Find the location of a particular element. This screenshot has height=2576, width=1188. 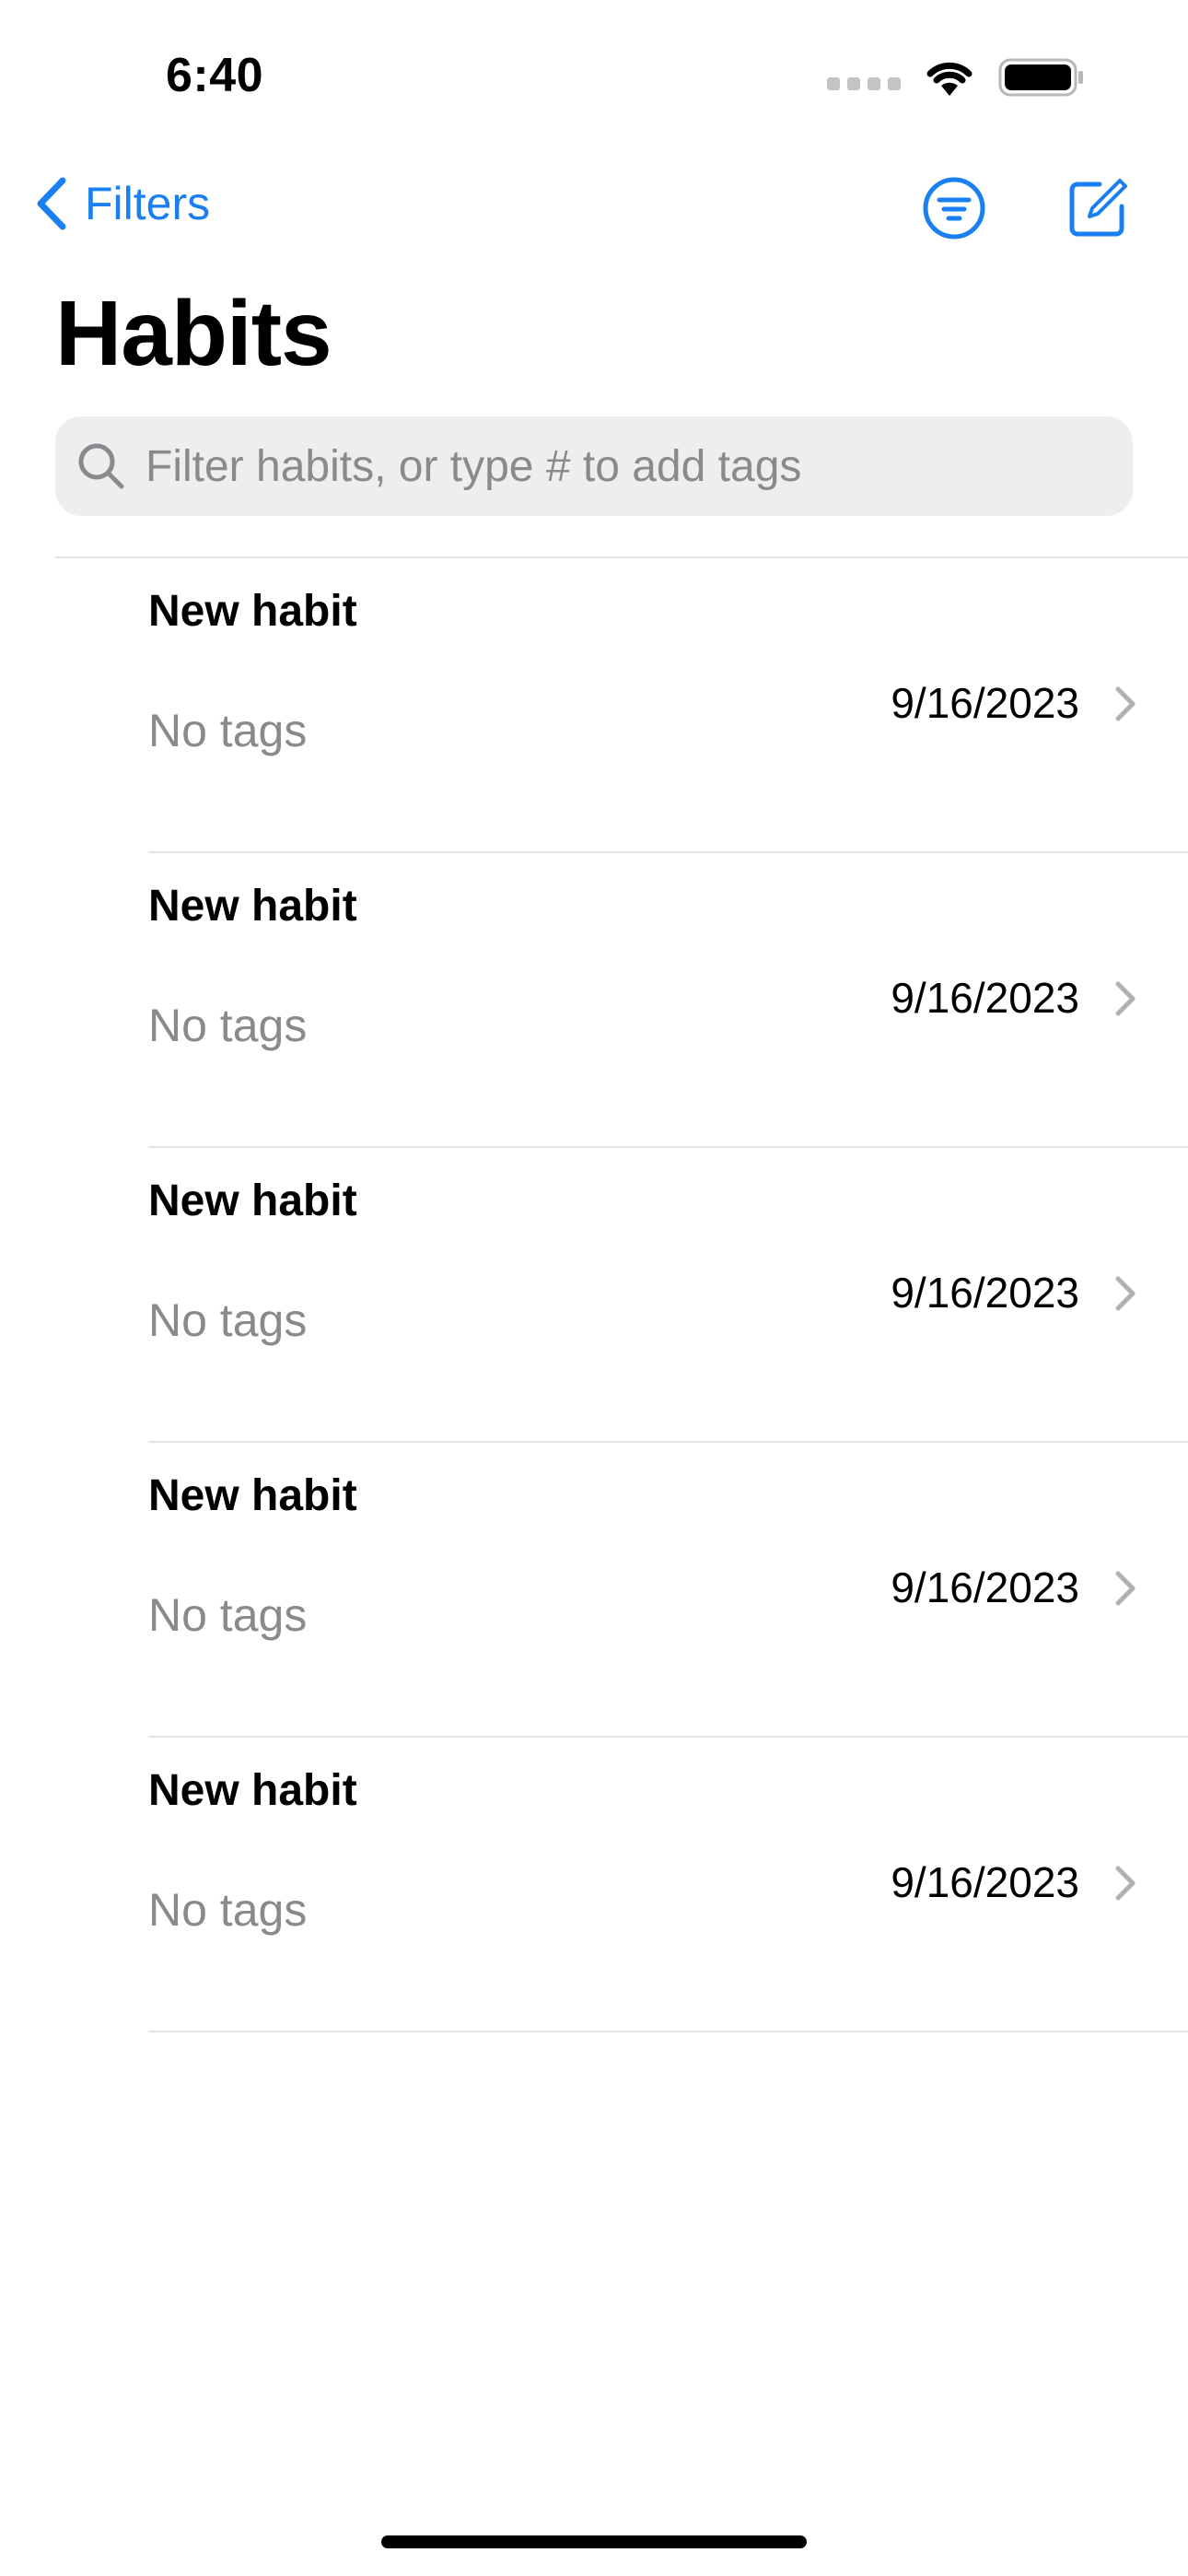

search-icon is located at coordinates (101, 466).